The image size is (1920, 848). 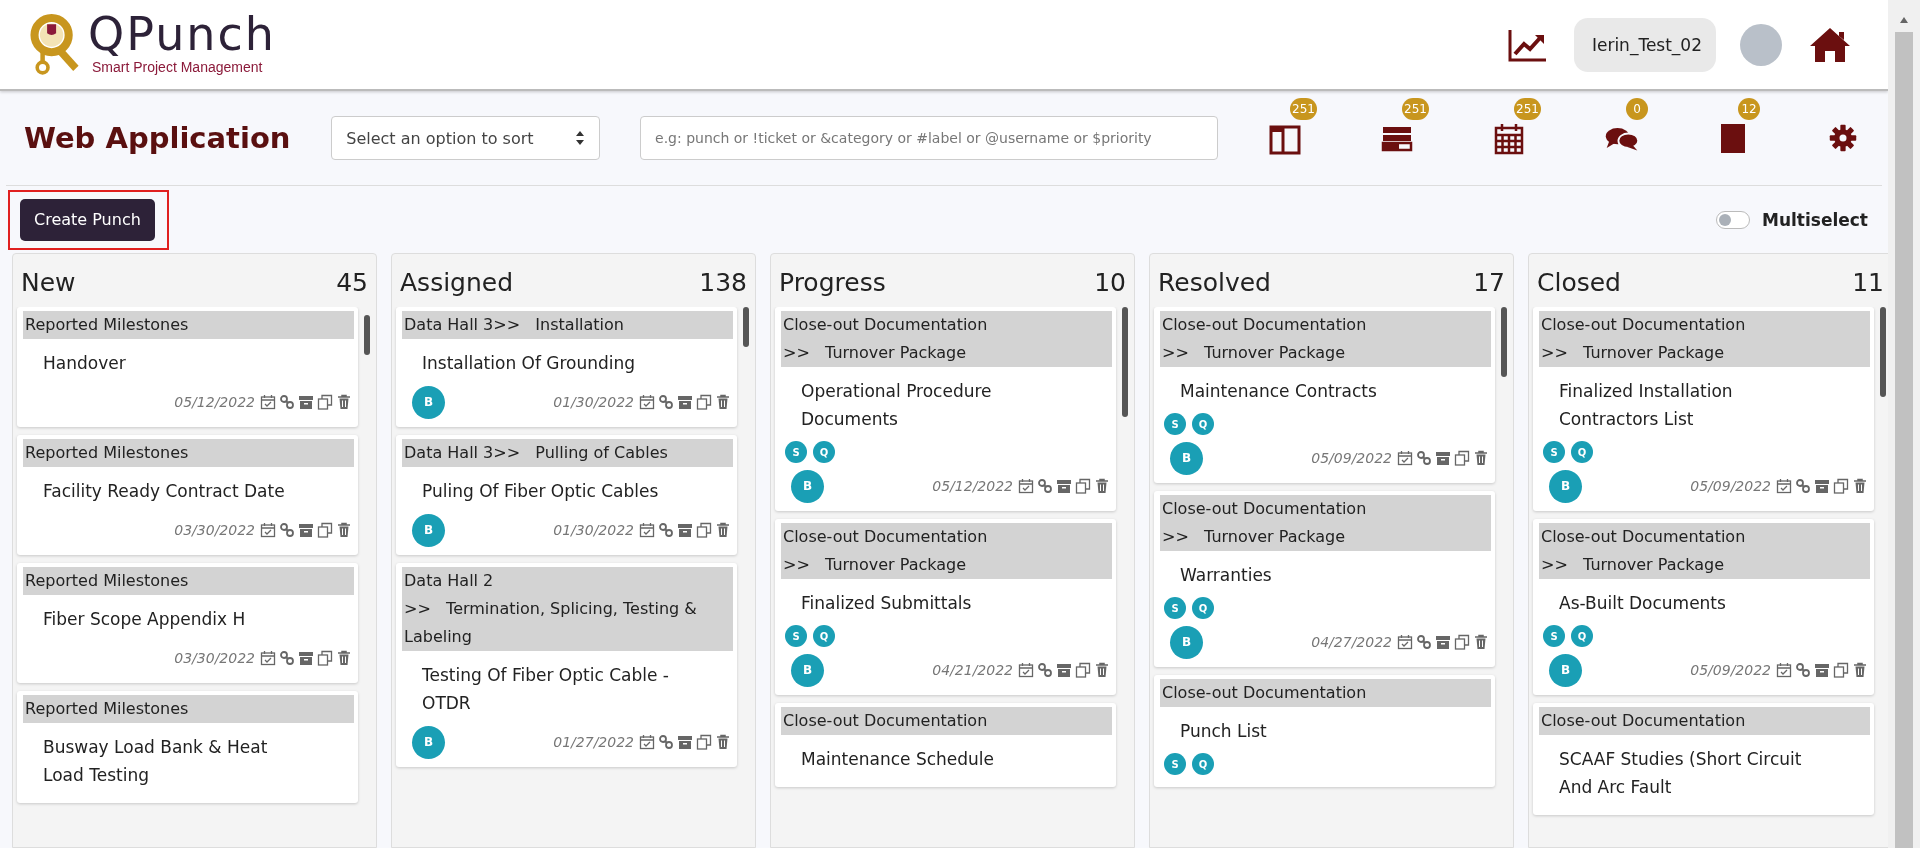 I want to click on page-scrollbar, so click(x=1904, y=424).